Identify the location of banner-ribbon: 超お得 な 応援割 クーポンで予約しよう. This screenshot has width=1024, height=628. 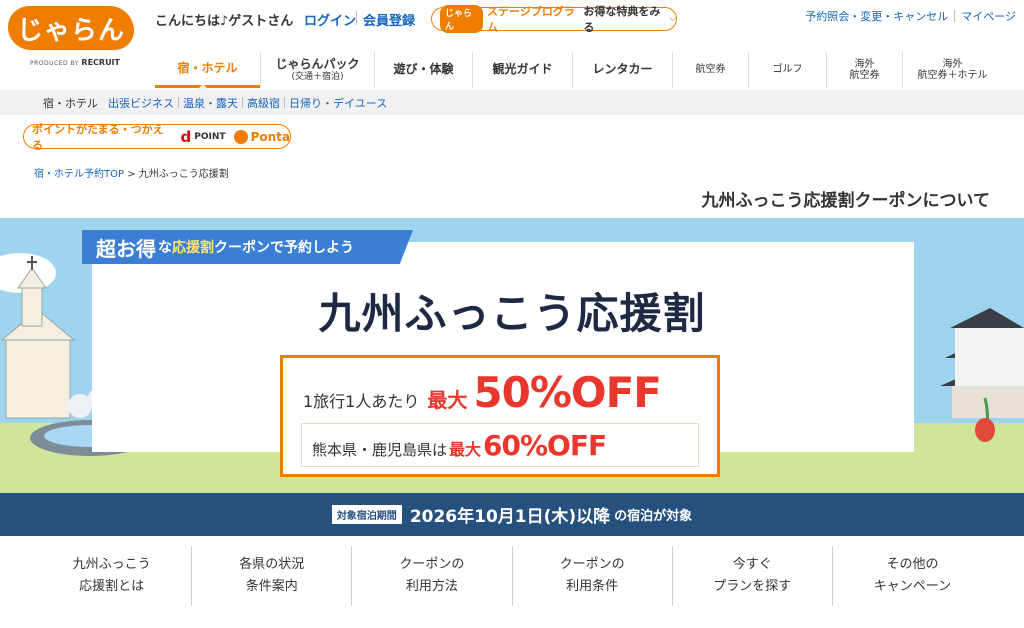
(247, 247).